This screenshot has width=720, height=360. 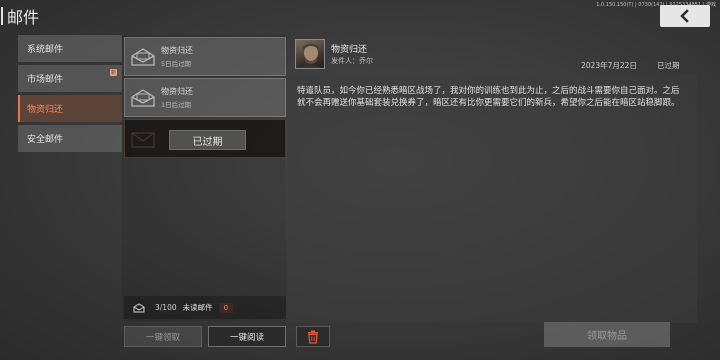 I want to click on title-accent-bar, so click(x=2, y=16).